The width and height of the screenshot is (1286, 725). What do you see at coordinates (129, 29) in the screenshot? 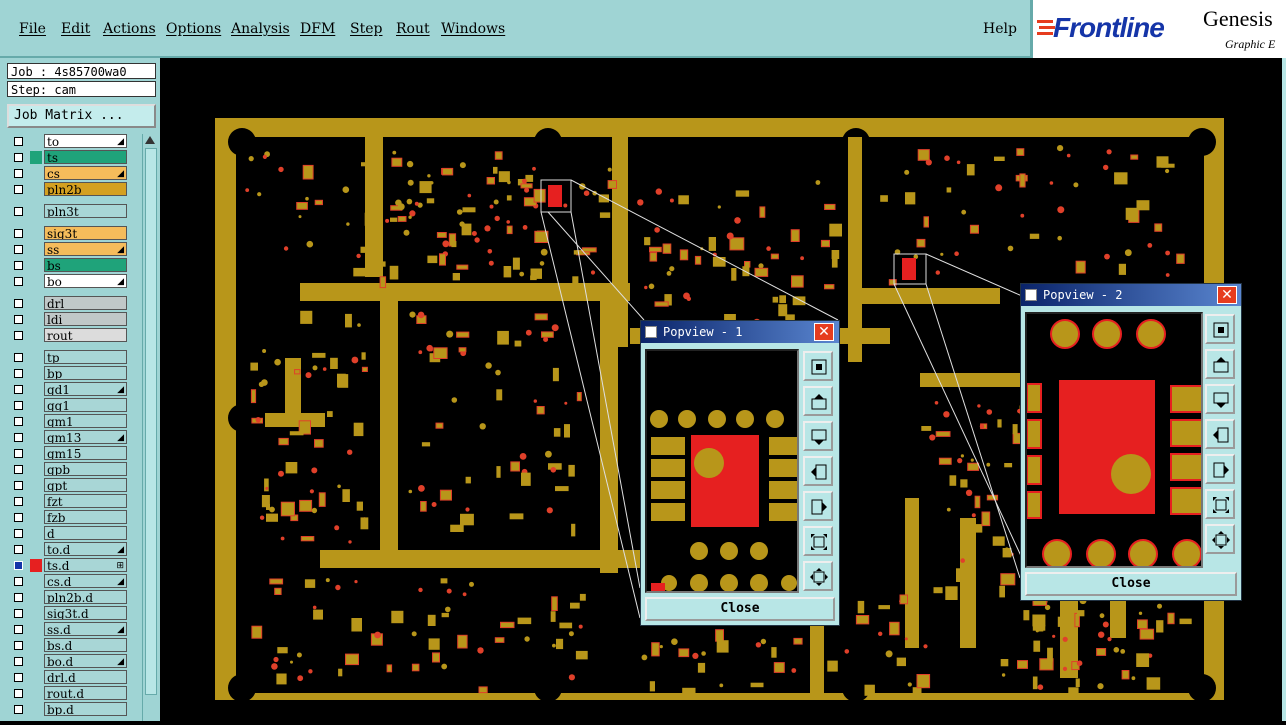
I see `menu-actions: Actions` at bounding box center [129, 29].